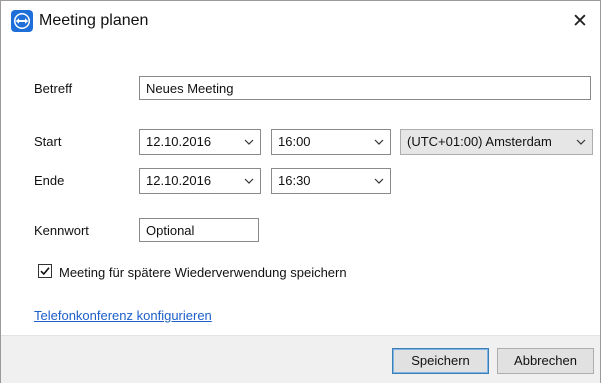 The height and width of the screenshot is (383, 601). Describe the element at coordinates (368, 88) in the screenshot. I see `subject-input` at that location.